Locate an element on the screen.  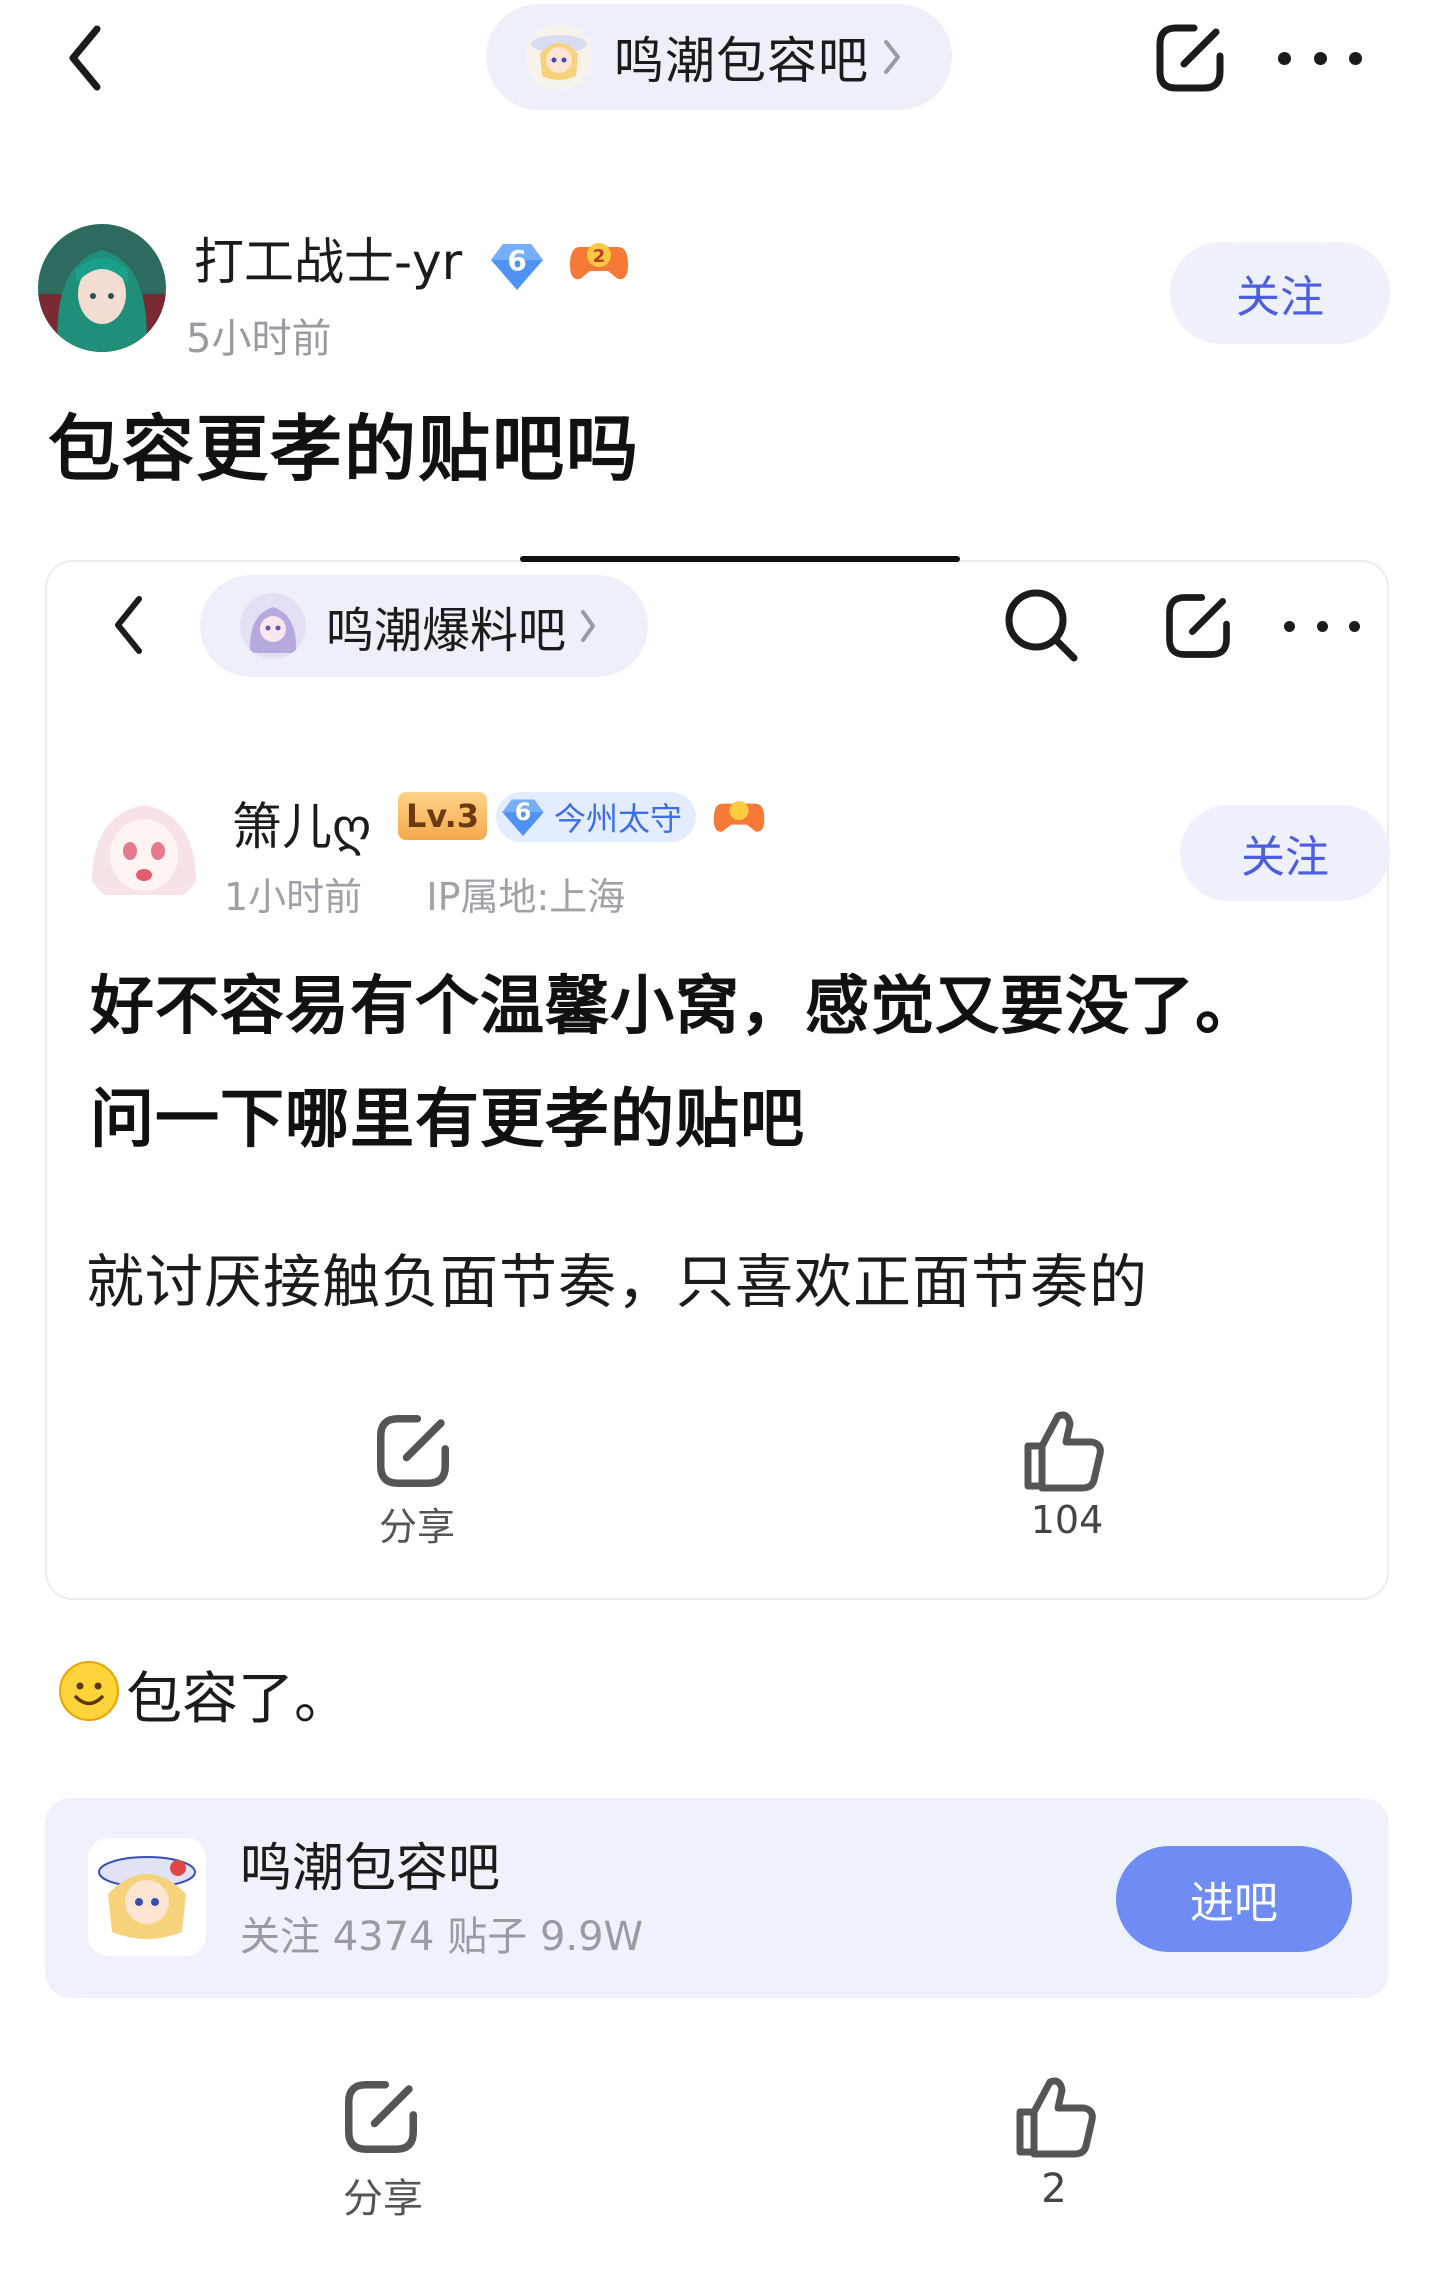
embedded-forum-pill: 鸣潮爆料吧 is located at coordinates (424, 626).